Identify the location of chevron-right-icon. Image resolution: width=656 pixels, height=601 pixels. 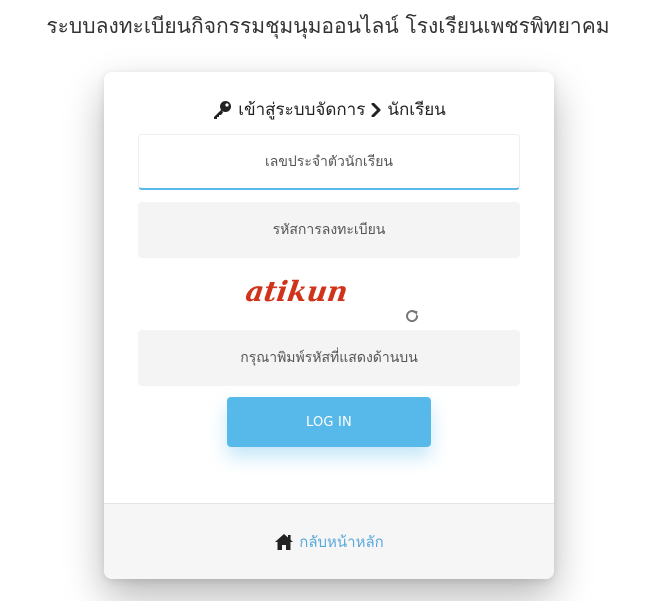
(376, 109).